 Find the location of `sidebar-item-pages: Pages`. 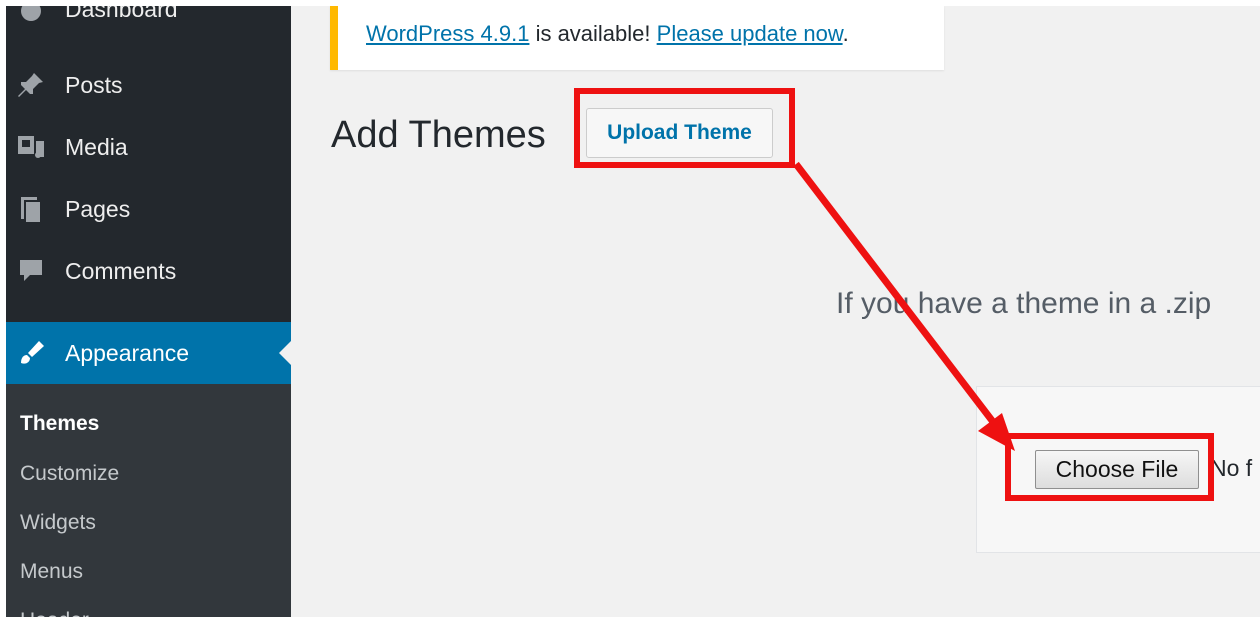

sidebar-item-pages: Pages is located at coordinates (148, 209).